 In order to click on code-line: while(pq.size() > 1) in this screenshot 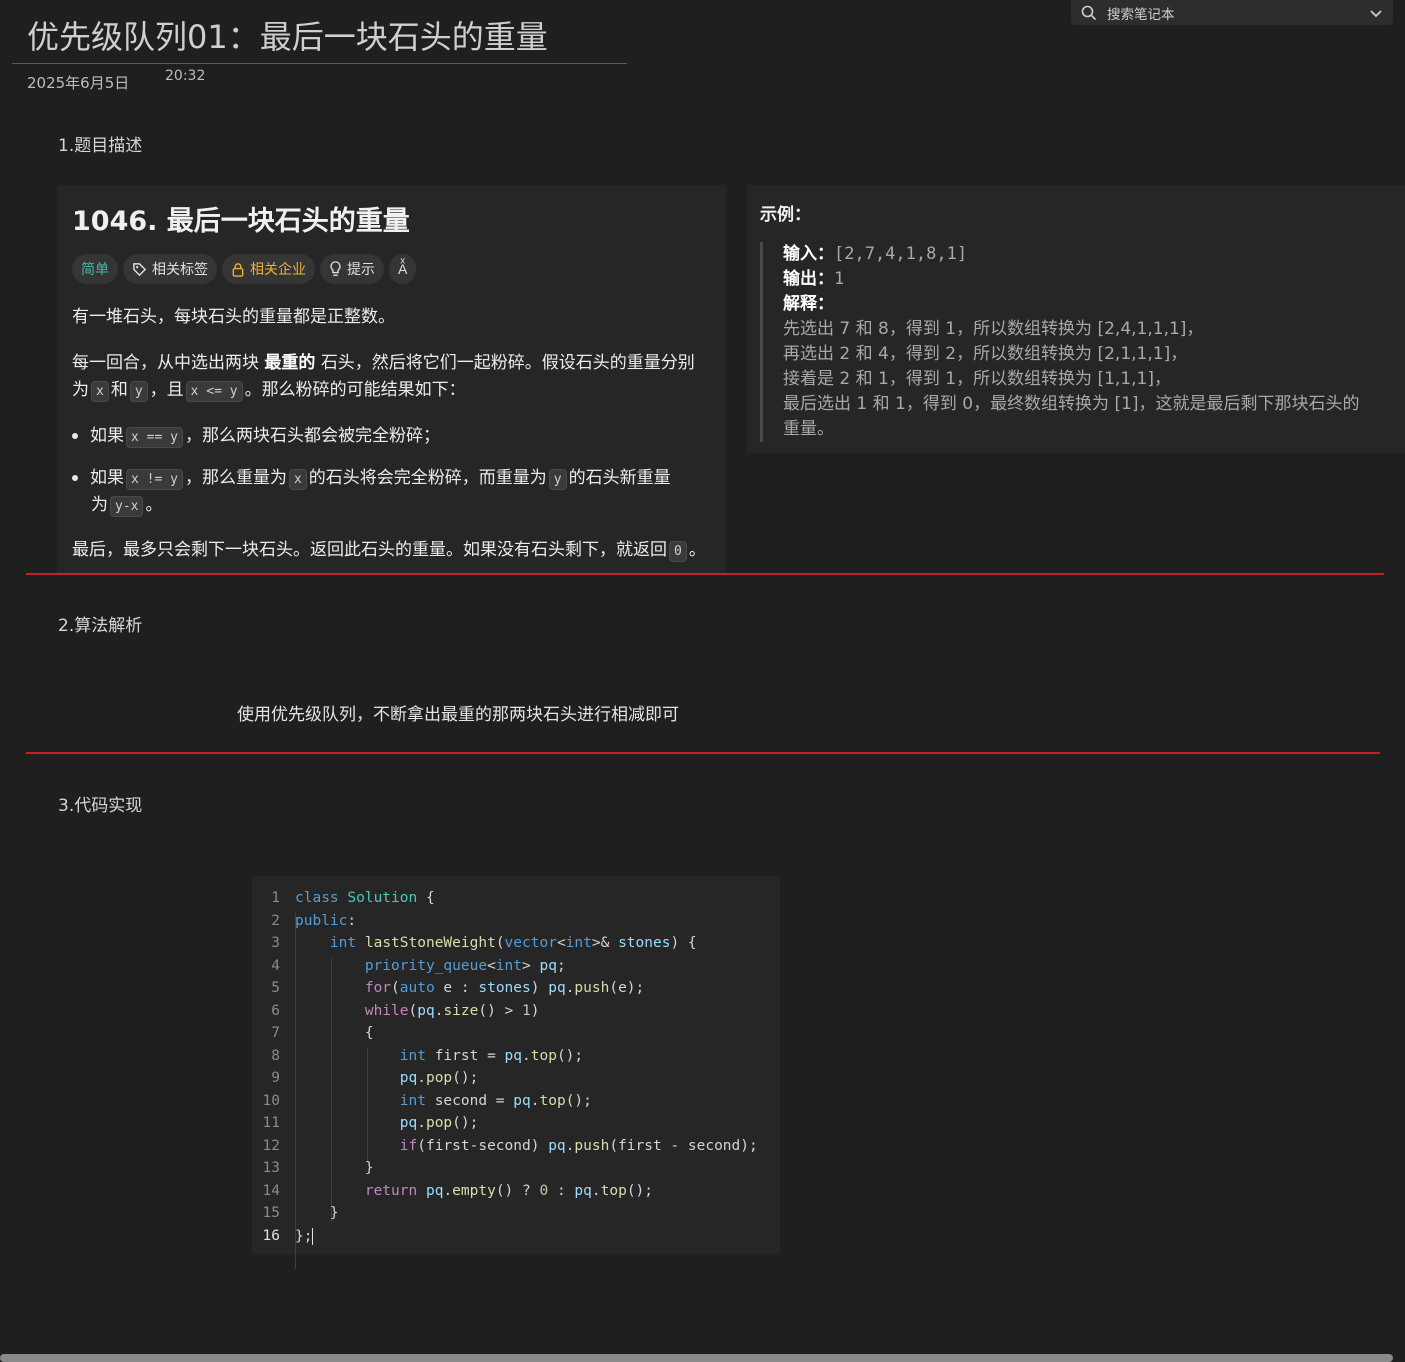, I will do `click(452, 1011)`.